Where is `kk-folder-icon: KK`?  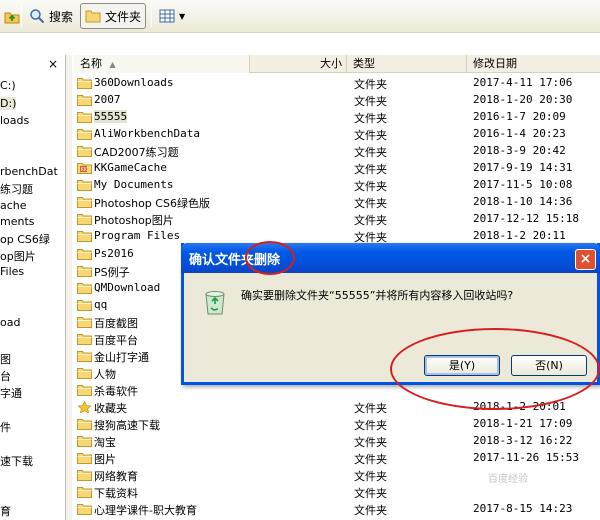 kk-folder-icon: KK is located at coordinates (84, 168).